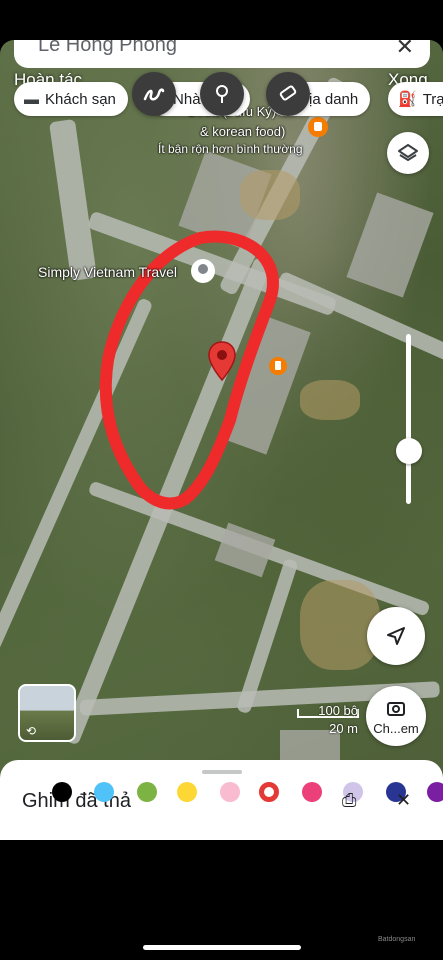 The image size is (443, 960). I want to click on squiggle-icon, so click(154, 94).